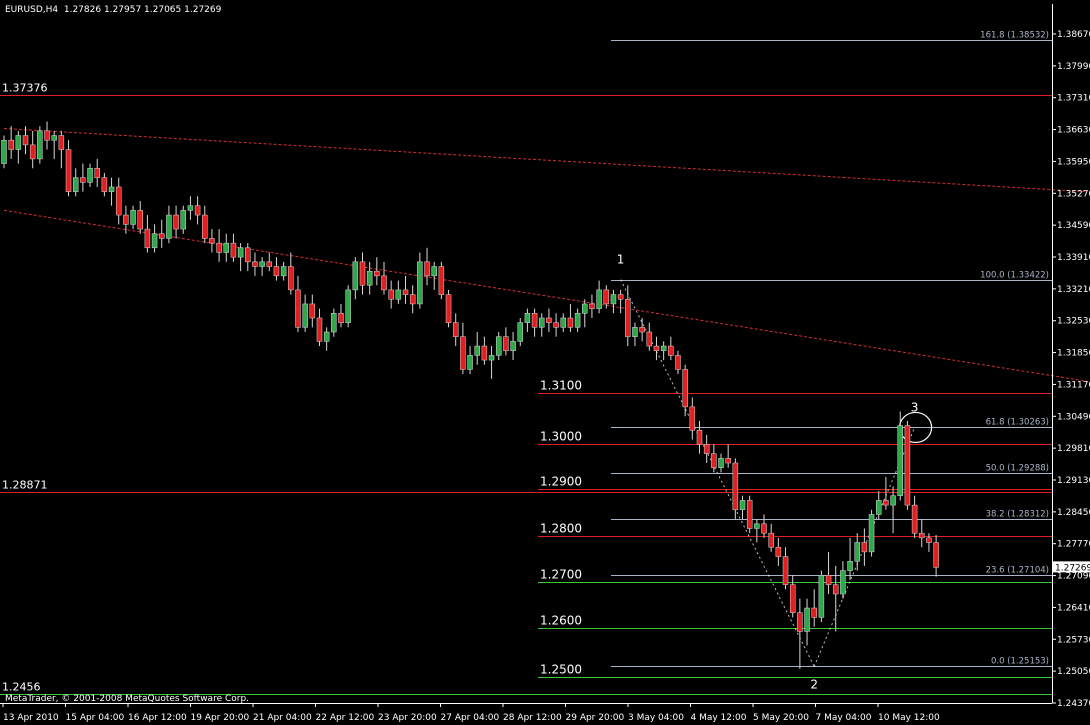  What do you see at coordinates (1073, 290) in the screenshot?
I see `y-tick-label: 1.33210` at bounding box center [1073, 290].